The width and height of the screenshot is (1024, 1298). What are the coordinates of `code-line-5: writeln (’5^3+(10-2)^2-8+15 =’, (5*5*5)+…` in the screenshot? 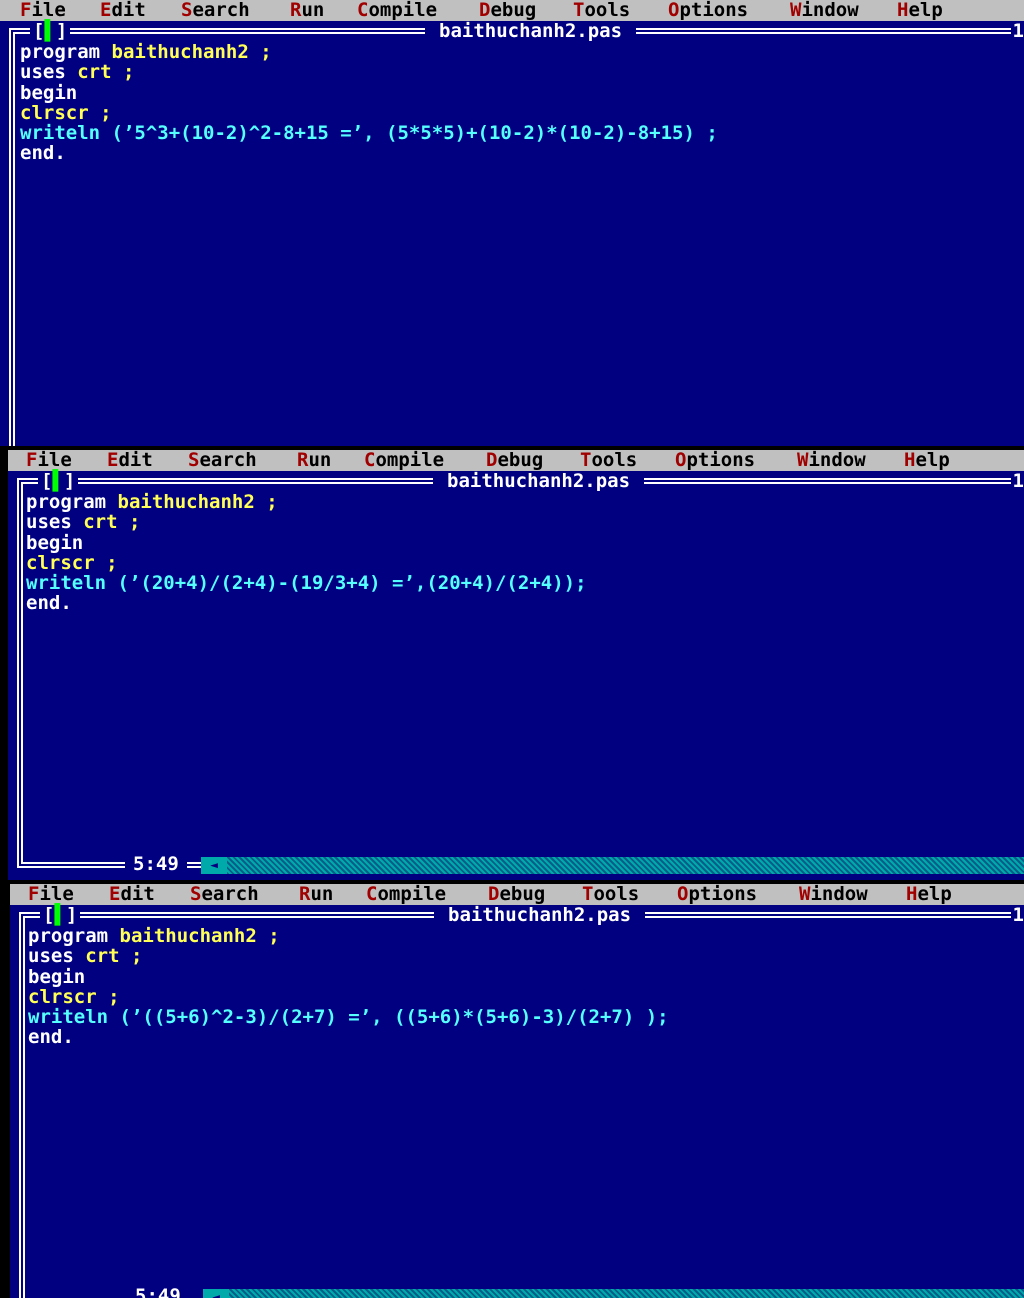 It's located at (369, 133).